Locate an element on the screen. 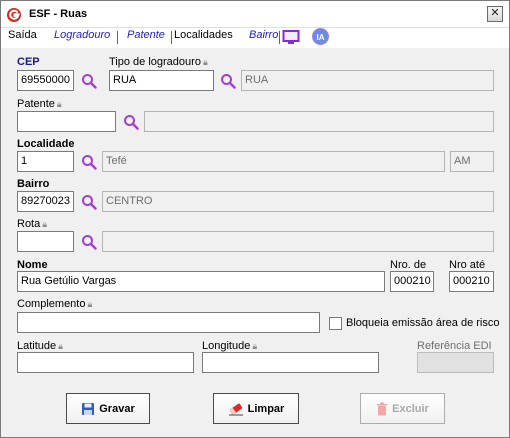  search-rota-icon is located at coordinates (89, 242).